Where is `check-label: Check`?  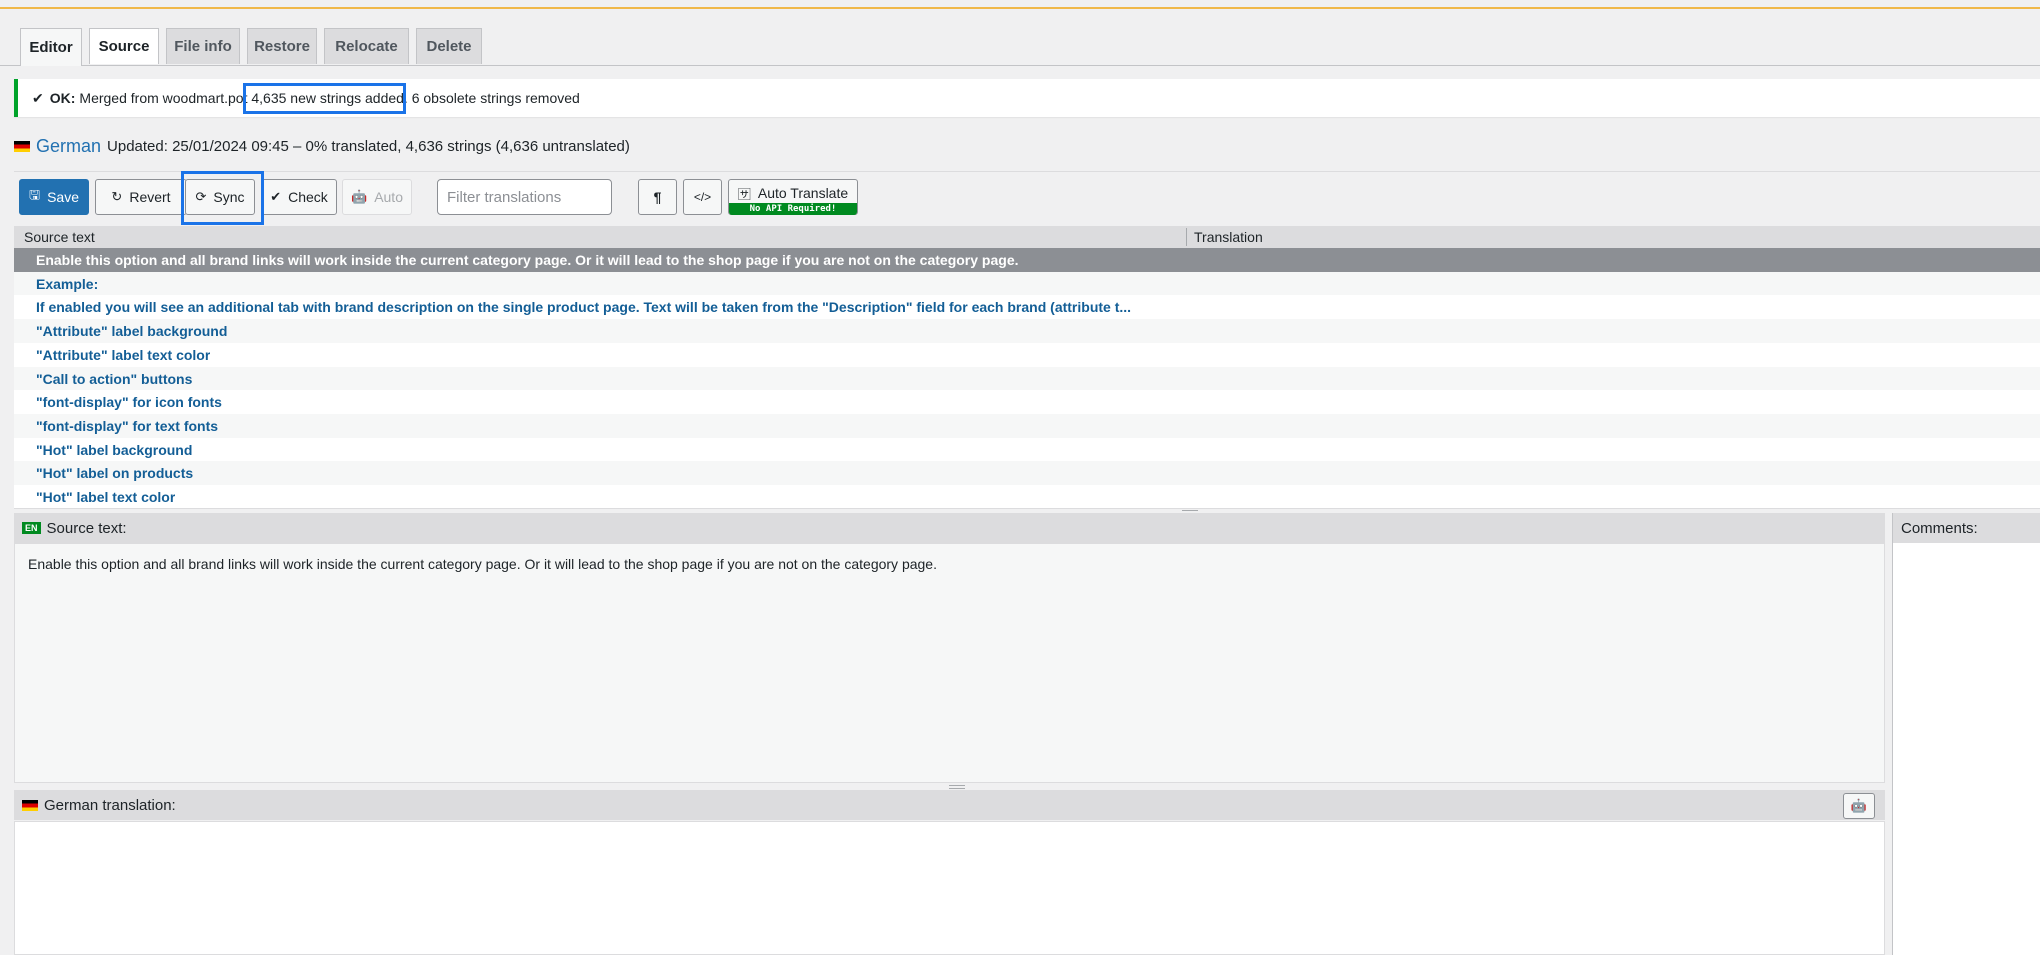 check-label: Check is located at coordinates (308, 197).